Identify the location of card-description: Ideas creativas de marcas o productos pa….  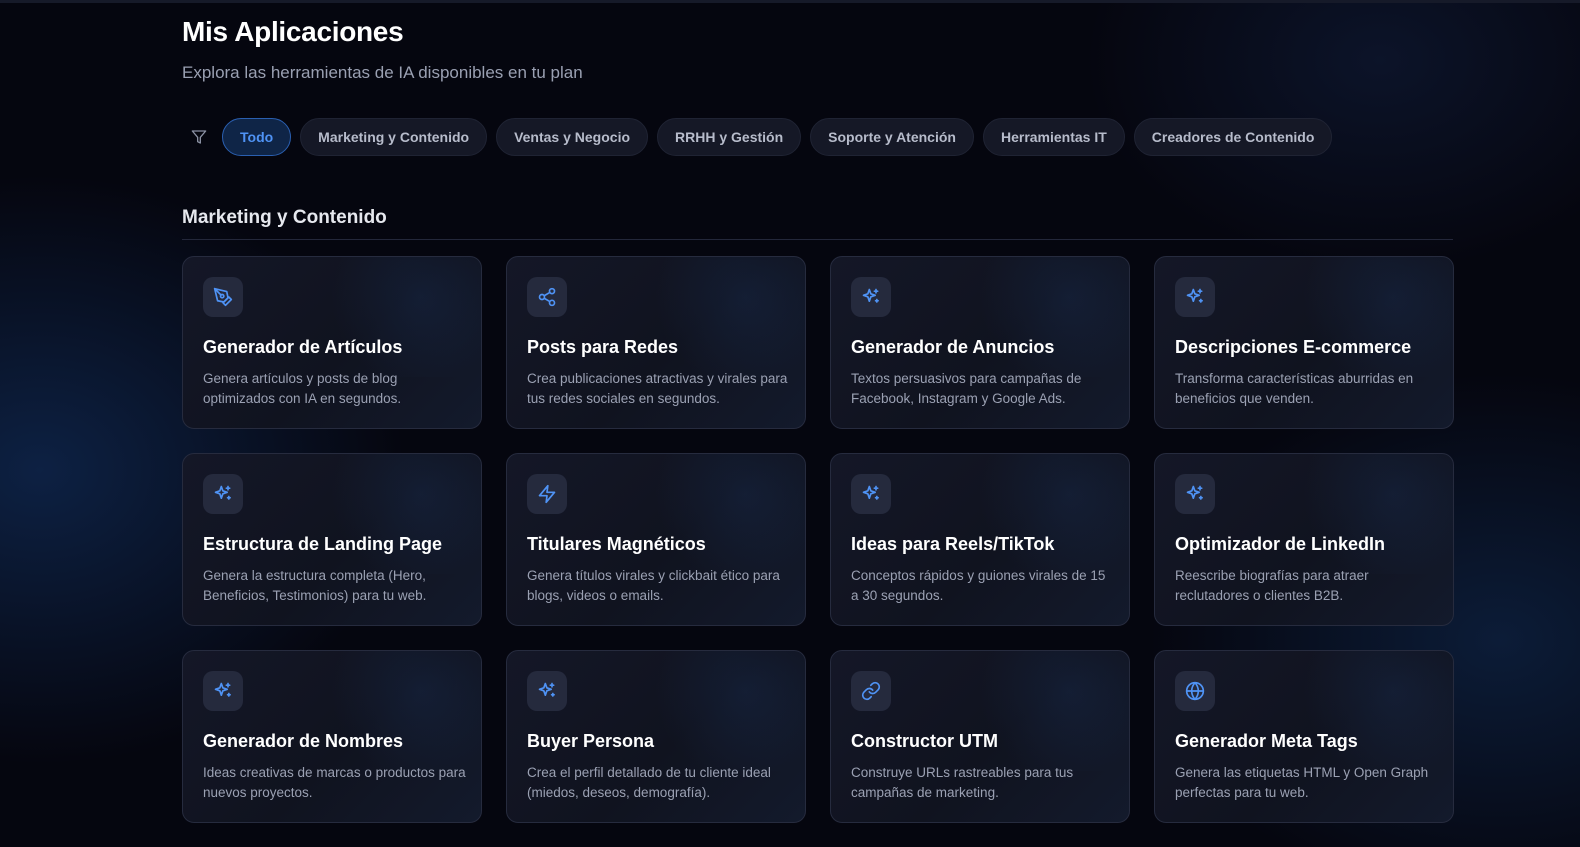
(334, 782).